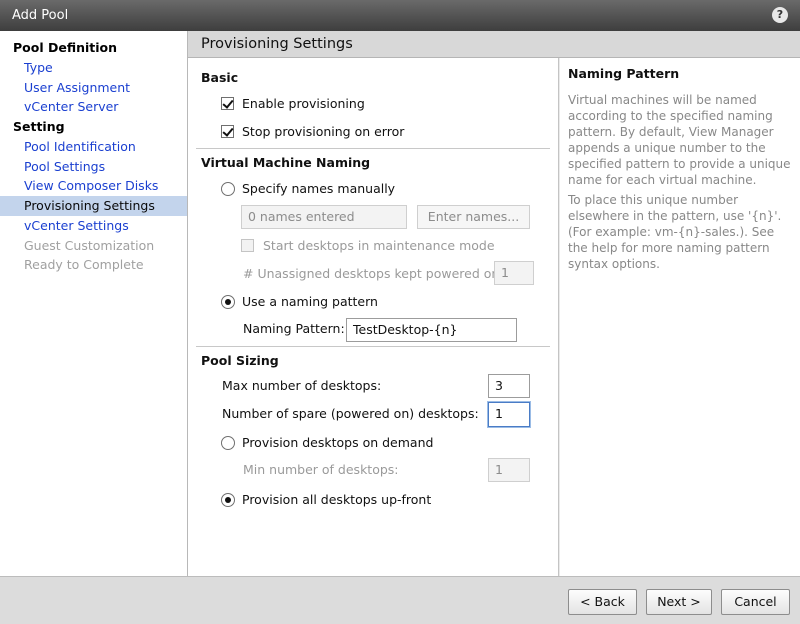 The height and width of the screenshot is (624, 800). Describe the element at coordinates (514, 273) in the screenshot. I see `unassigned-desktops-field: 1` at that location.